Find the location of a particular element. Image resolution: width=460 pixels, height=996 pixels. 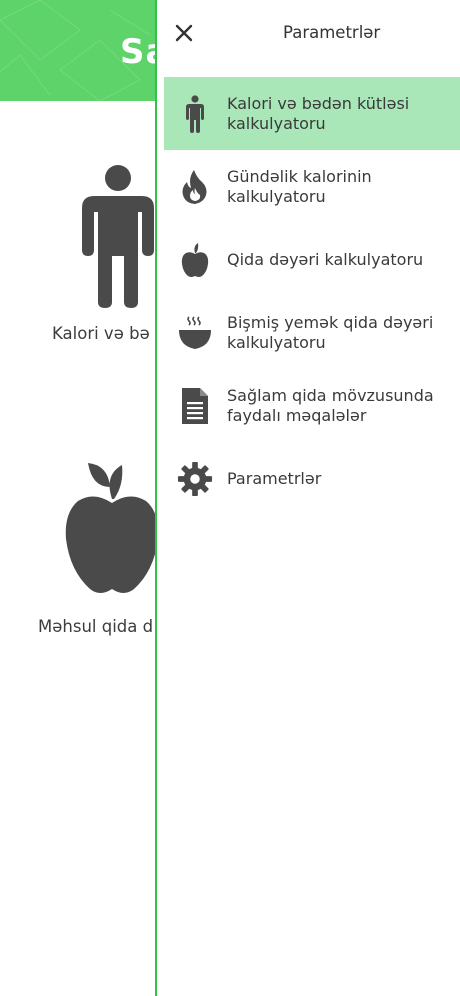

menu-item-settings: Parametrlər is located at coordinates (308, 478).